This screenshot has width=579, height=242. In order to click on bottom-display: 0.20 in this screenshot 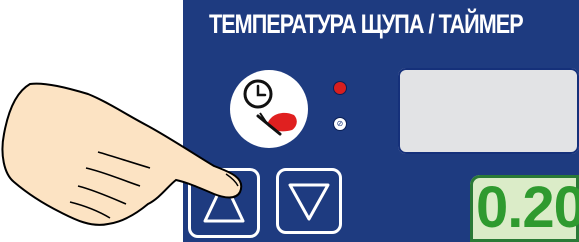, I will do `click(524, 208)`.